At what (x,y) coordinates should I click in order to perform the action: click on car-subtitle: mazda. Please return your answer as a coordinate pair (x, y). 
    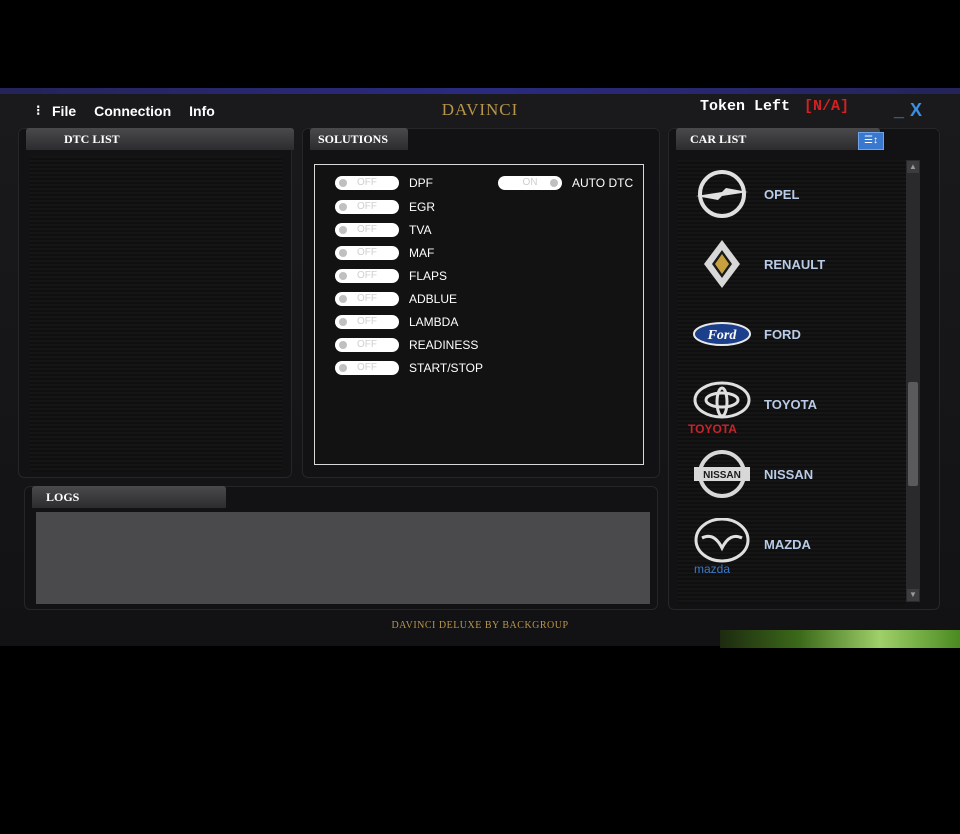
    Looking at the image, I should click on (712, 569).